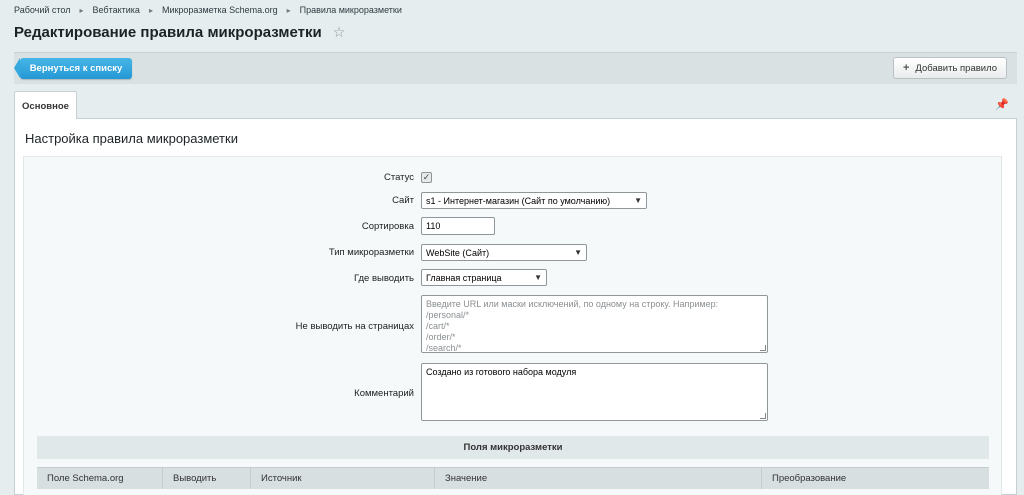 The height and width of the screenshot is (495, 1024). Describe the element at coordinates (371, 252) in the screenshot. I see `type-label: Тип микроразметки` at that location.